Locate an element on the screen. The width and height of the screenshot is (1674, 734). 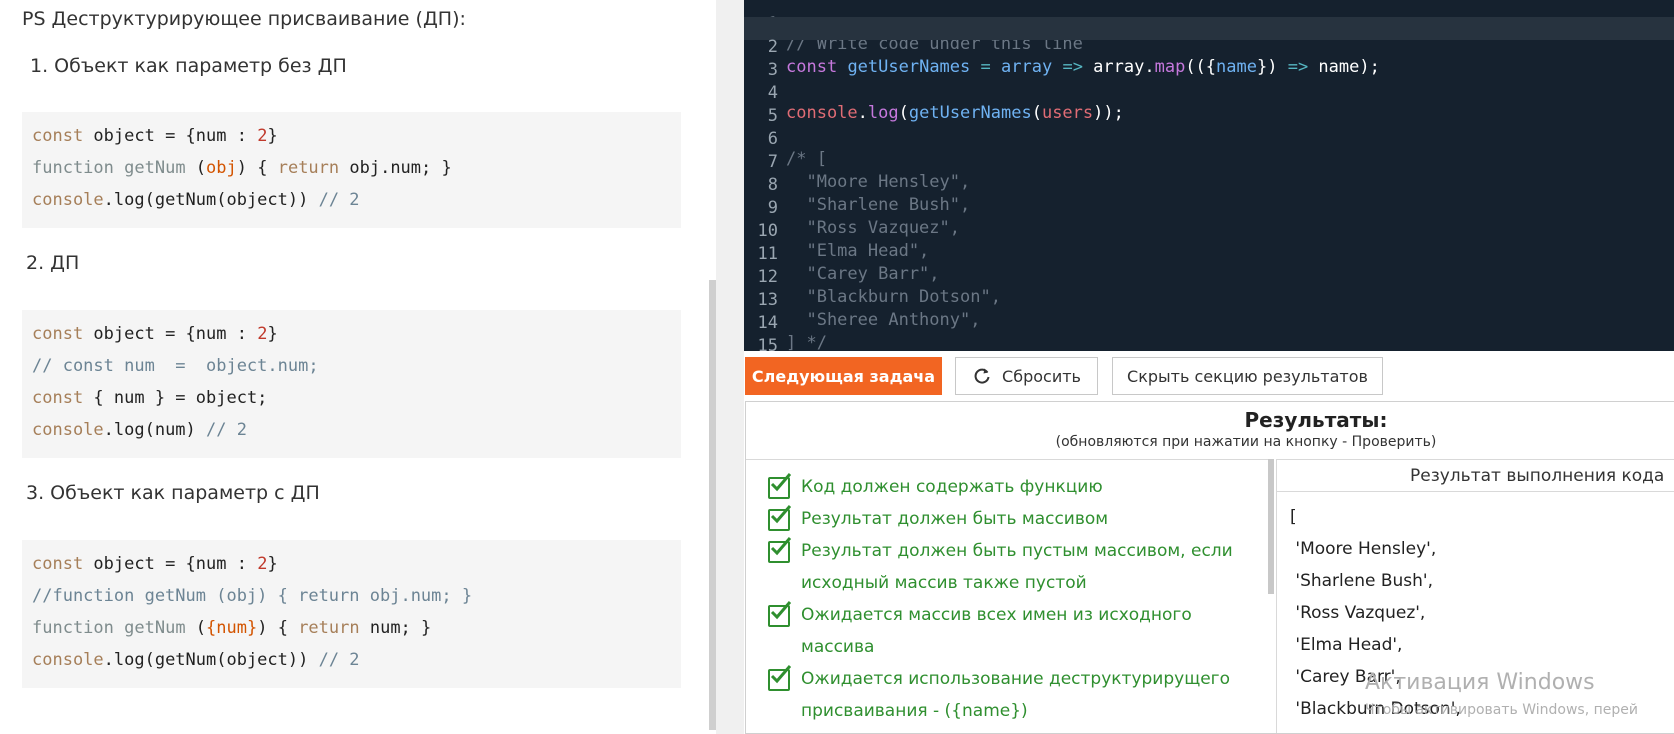
editor-line-14: 14 ] */ is located at coordinates (1209, 322).